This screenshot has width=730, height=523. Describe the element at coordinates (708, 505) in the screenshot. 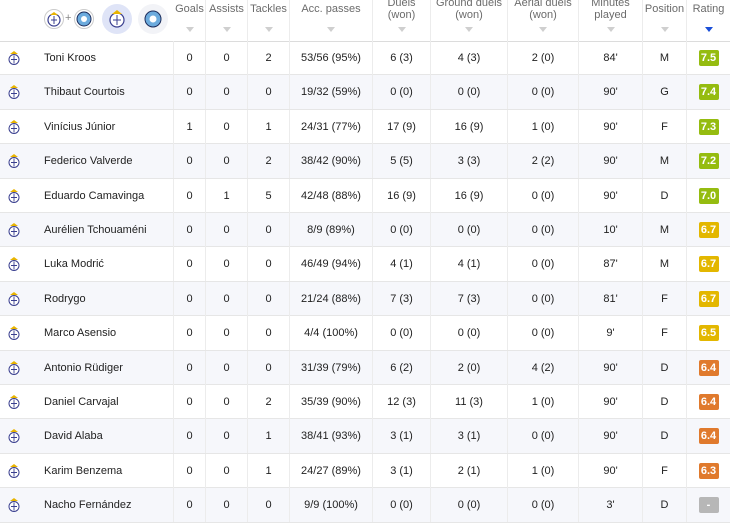

I see `cell-rating: -` at that location.